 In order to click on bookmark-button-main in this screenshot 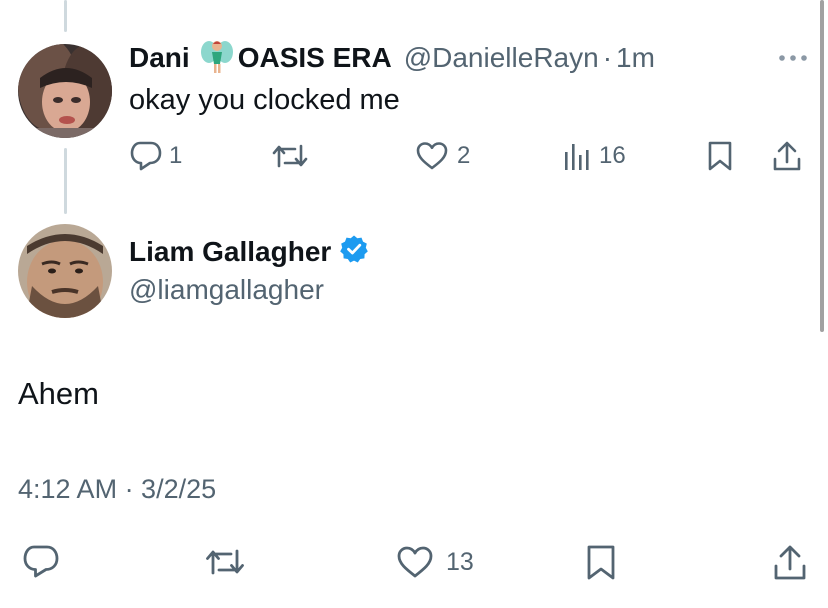, I will do `click(601, 563)`.